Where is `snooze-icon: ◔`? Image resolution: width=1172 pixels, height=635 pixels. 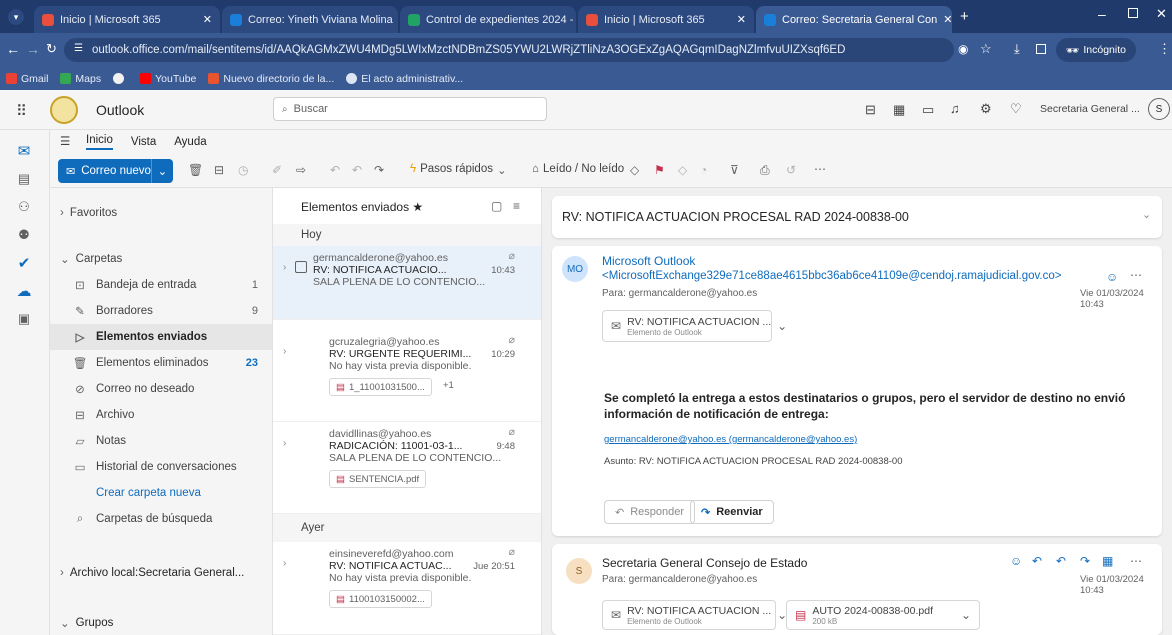 snooze-icon: ◔ is located at coordinates (703, 170).